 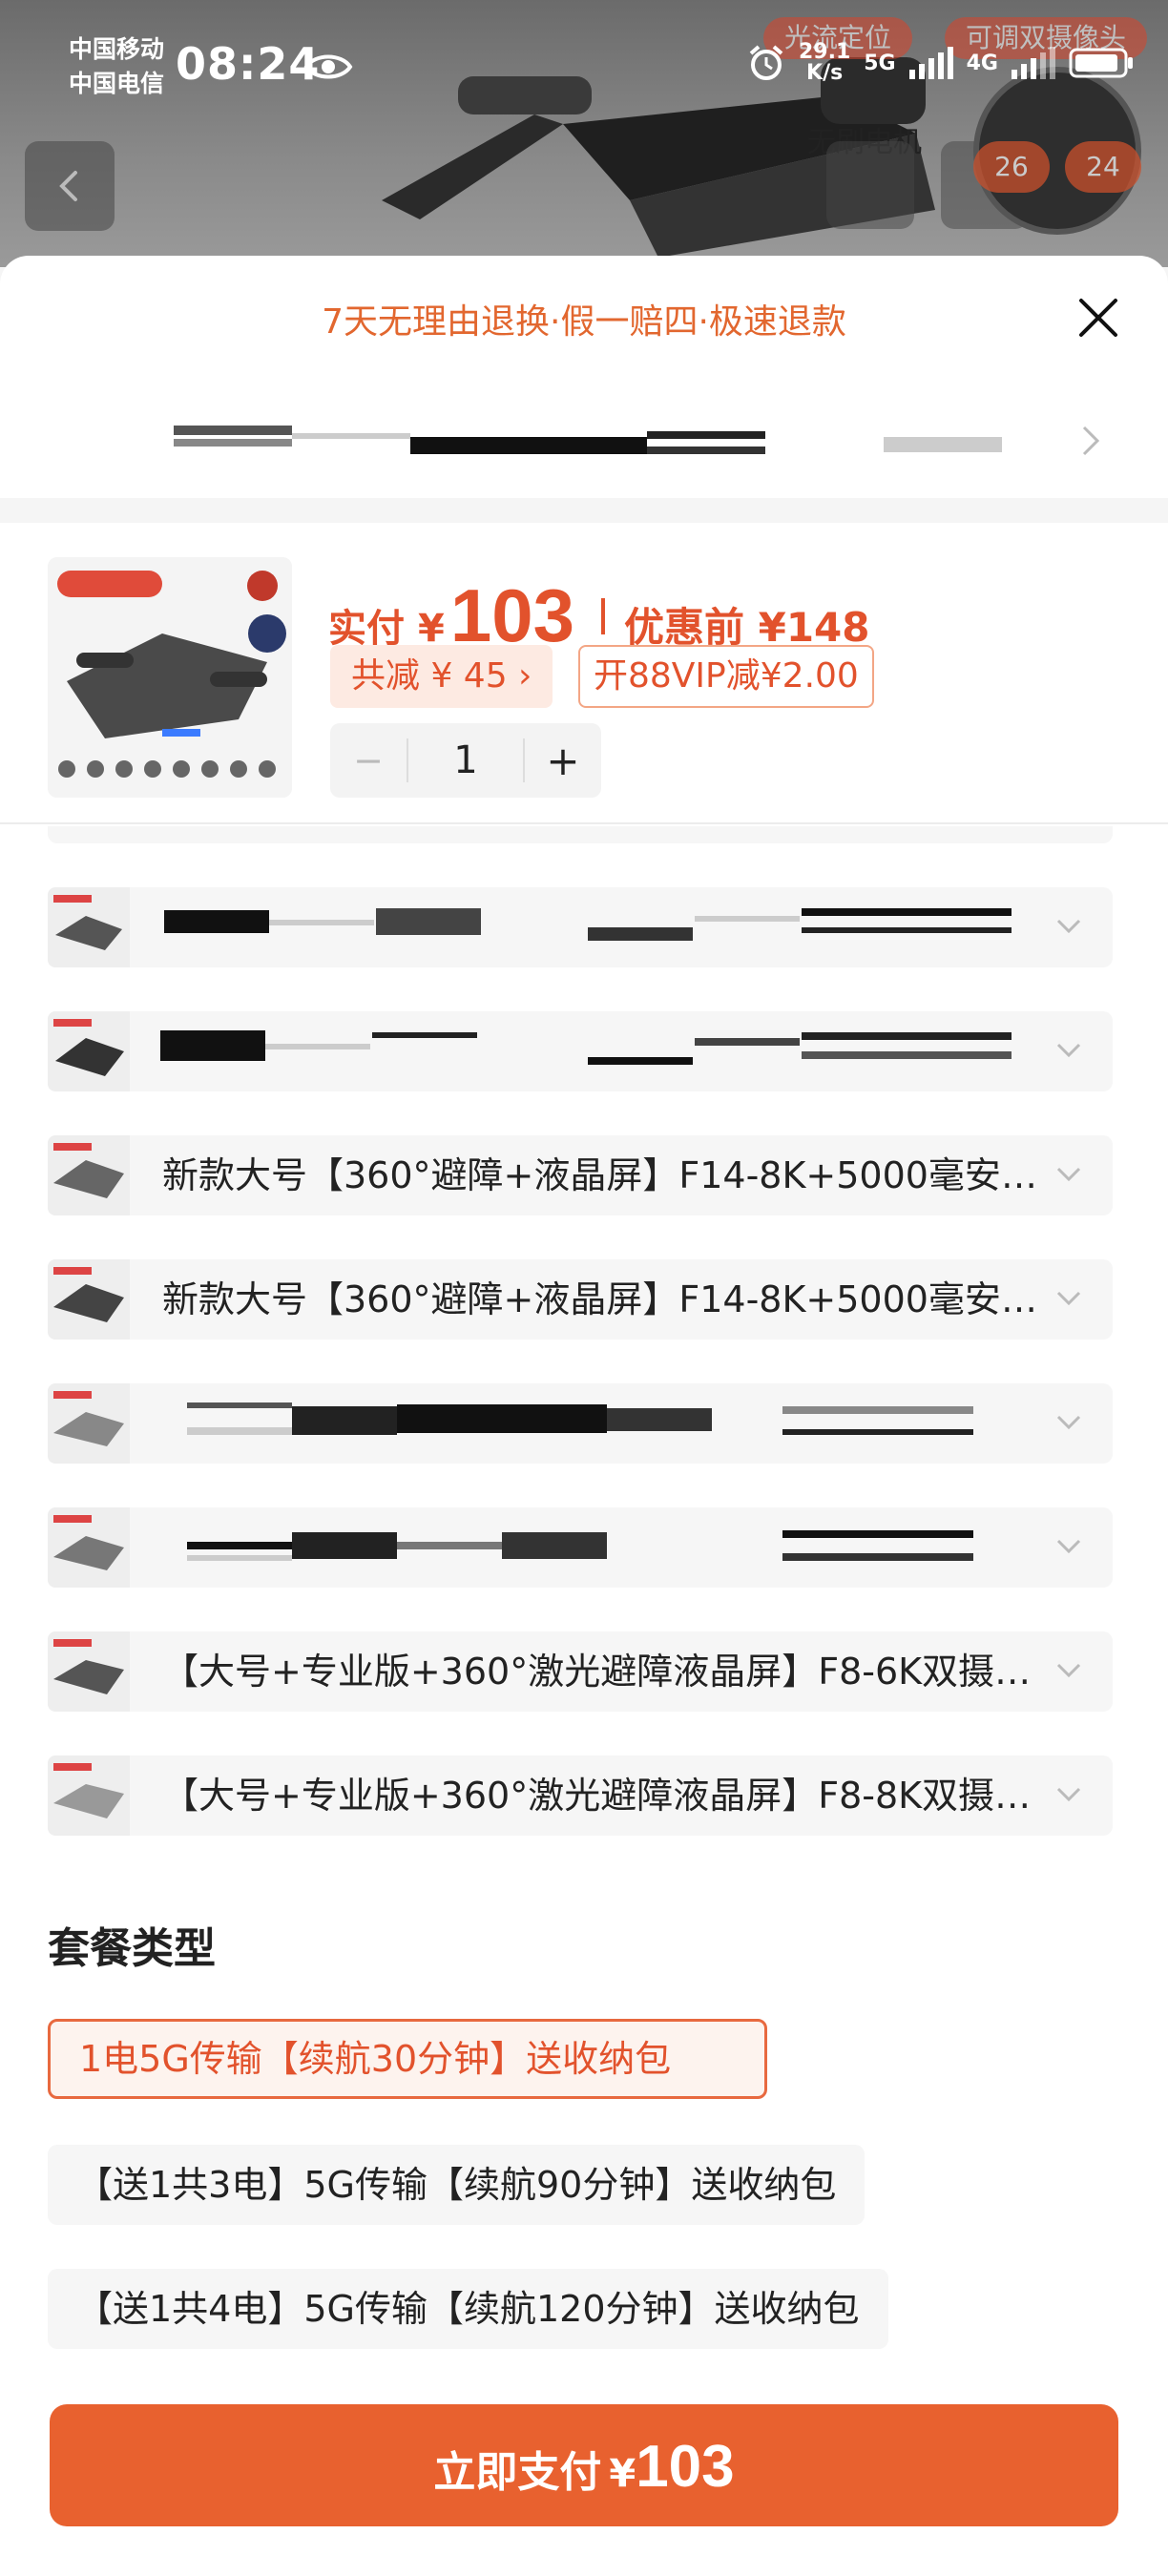 I want to click on increase-button: +, so click(x=563, y=760).